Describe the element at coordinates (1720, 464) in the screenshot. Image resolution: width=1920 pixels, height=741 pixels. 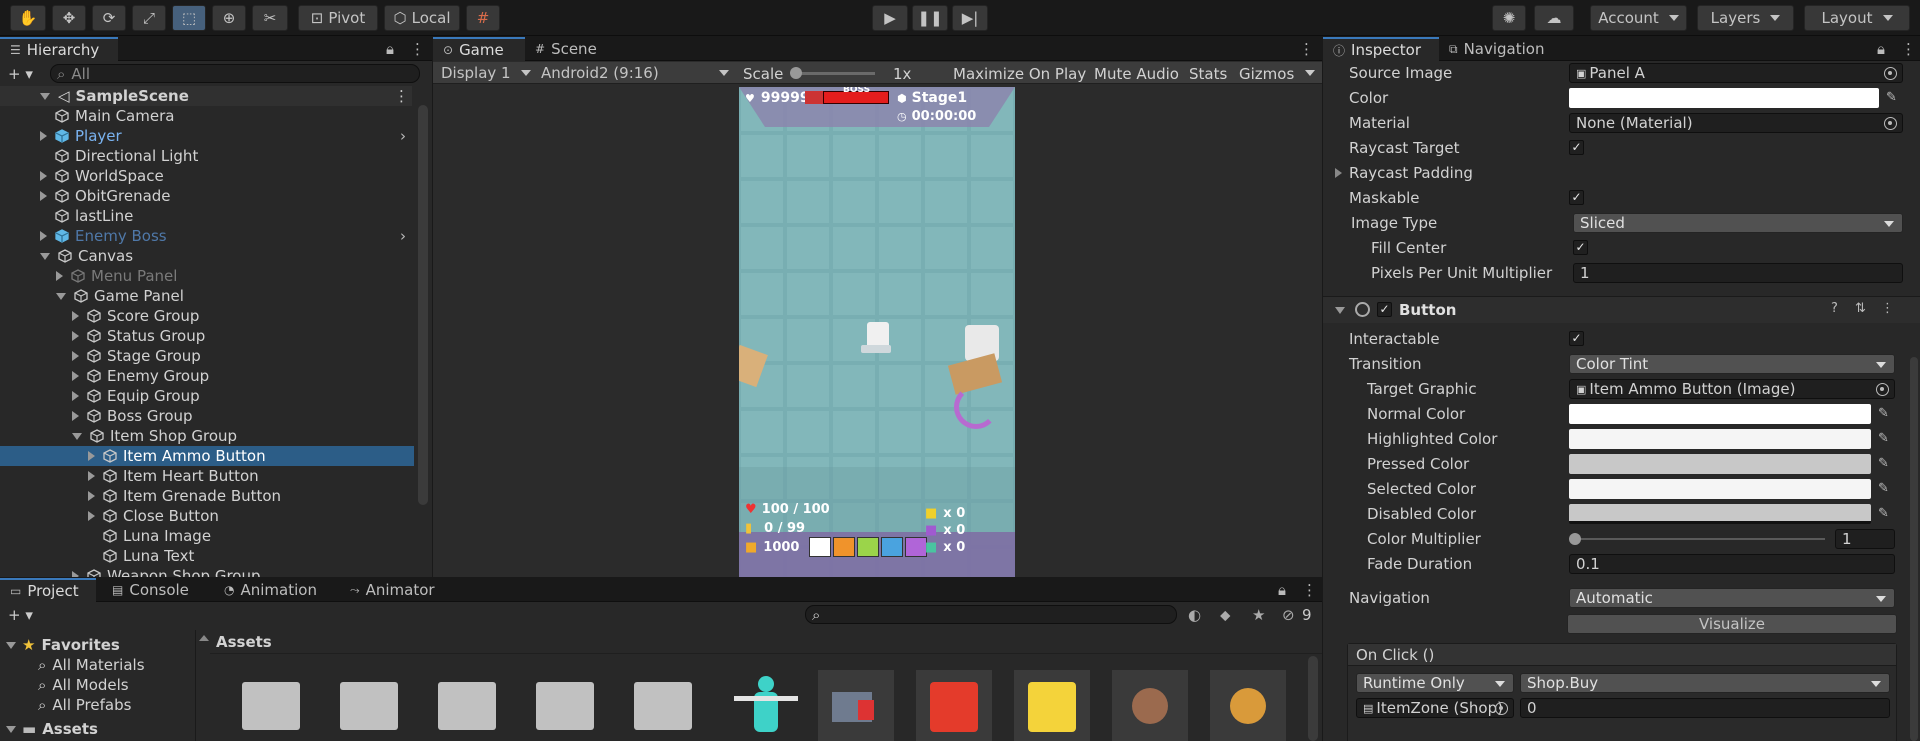
I see `pressed-color-swatch` at that location.